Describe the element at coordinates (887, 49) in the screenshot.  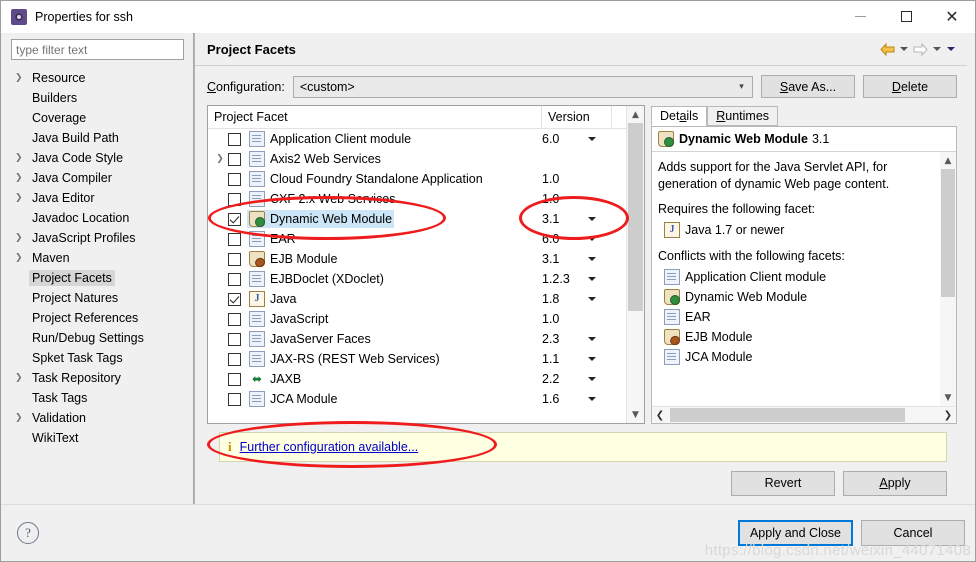
I see `back-arrow-icon` at that location.